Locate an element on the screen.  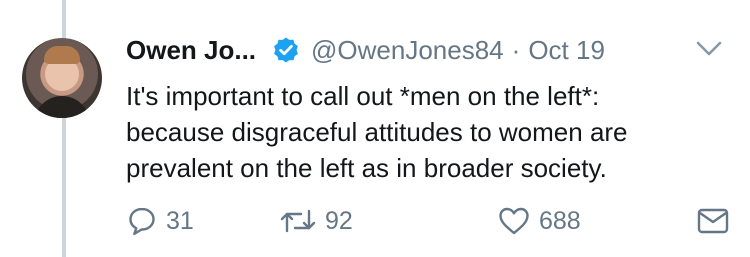
author-handle: @OwenJones84 is located at coordinates (407, 50).